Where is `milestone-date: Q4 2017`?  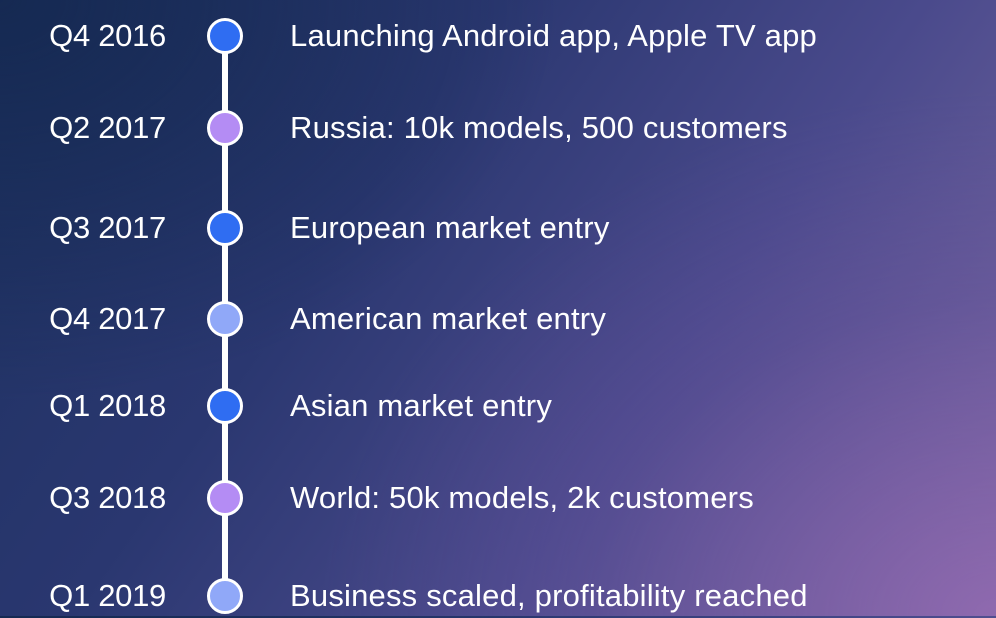 milestone-date: Q4 2017 is located at coordinates (107, 318).